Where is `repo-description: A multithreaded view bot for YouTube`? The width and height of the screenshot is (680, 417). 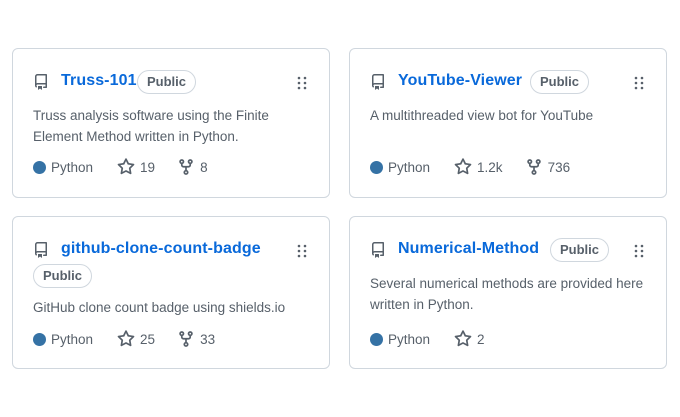
repo-description: A multithreaded view bot for YouTube is located at coordinates (482, 115).